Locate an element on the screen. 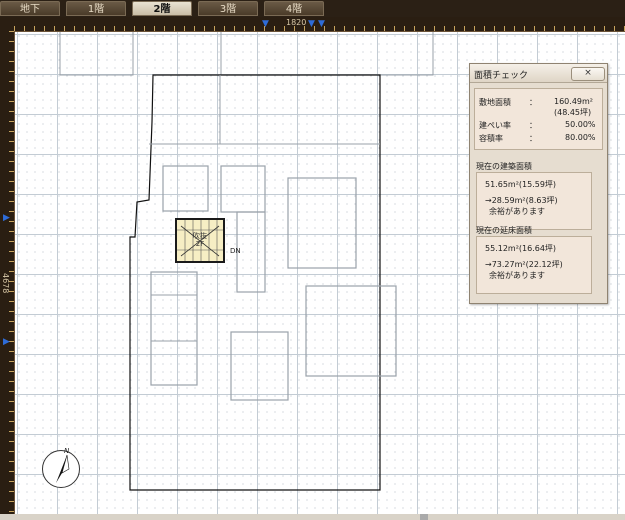 The image size is (625, 520). vertical-ruler: 4678 ▶ ▶ is located at coordinates (7, 275).